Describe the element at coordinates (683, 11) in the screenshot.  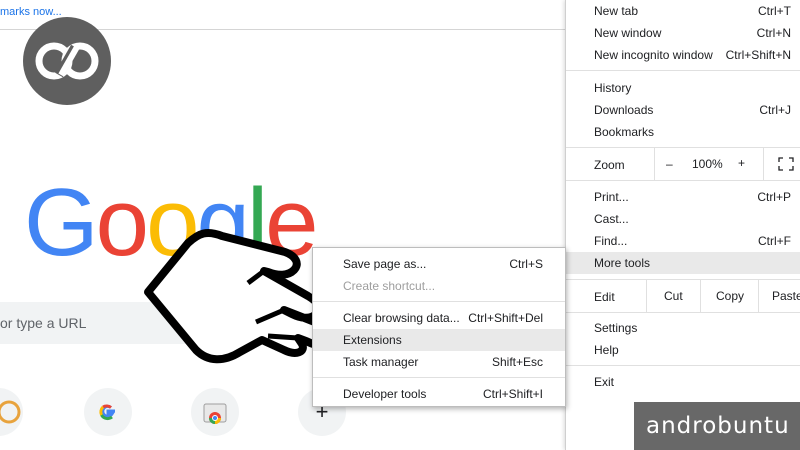
I see `menu-item-new-tab: New tab Ctrl+T` at that location.